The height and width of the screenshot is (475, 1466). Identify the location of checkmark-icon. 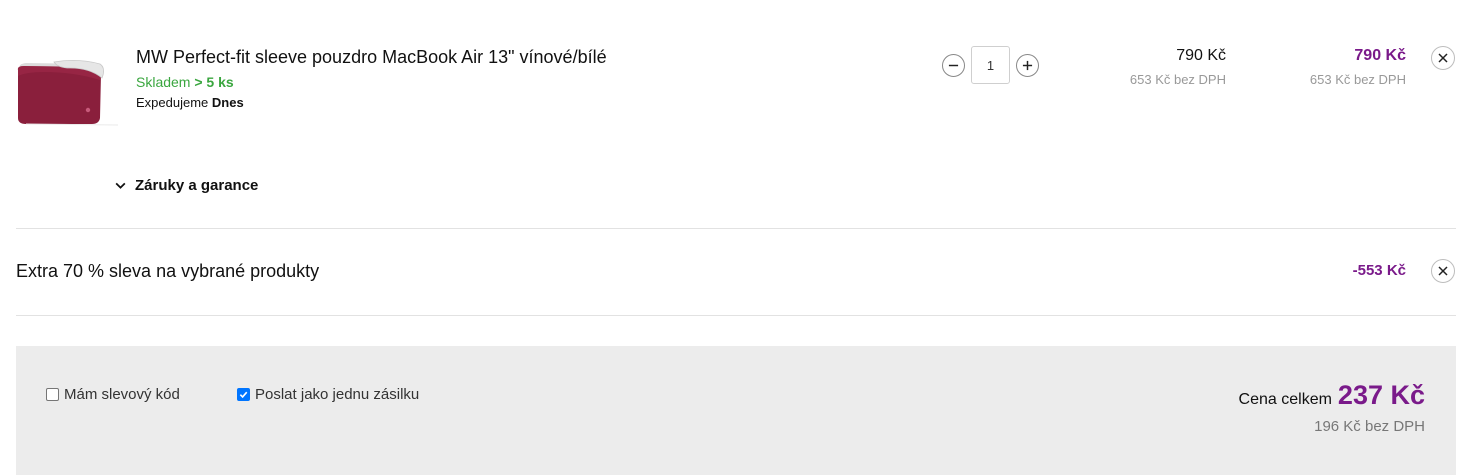
(243, 395).